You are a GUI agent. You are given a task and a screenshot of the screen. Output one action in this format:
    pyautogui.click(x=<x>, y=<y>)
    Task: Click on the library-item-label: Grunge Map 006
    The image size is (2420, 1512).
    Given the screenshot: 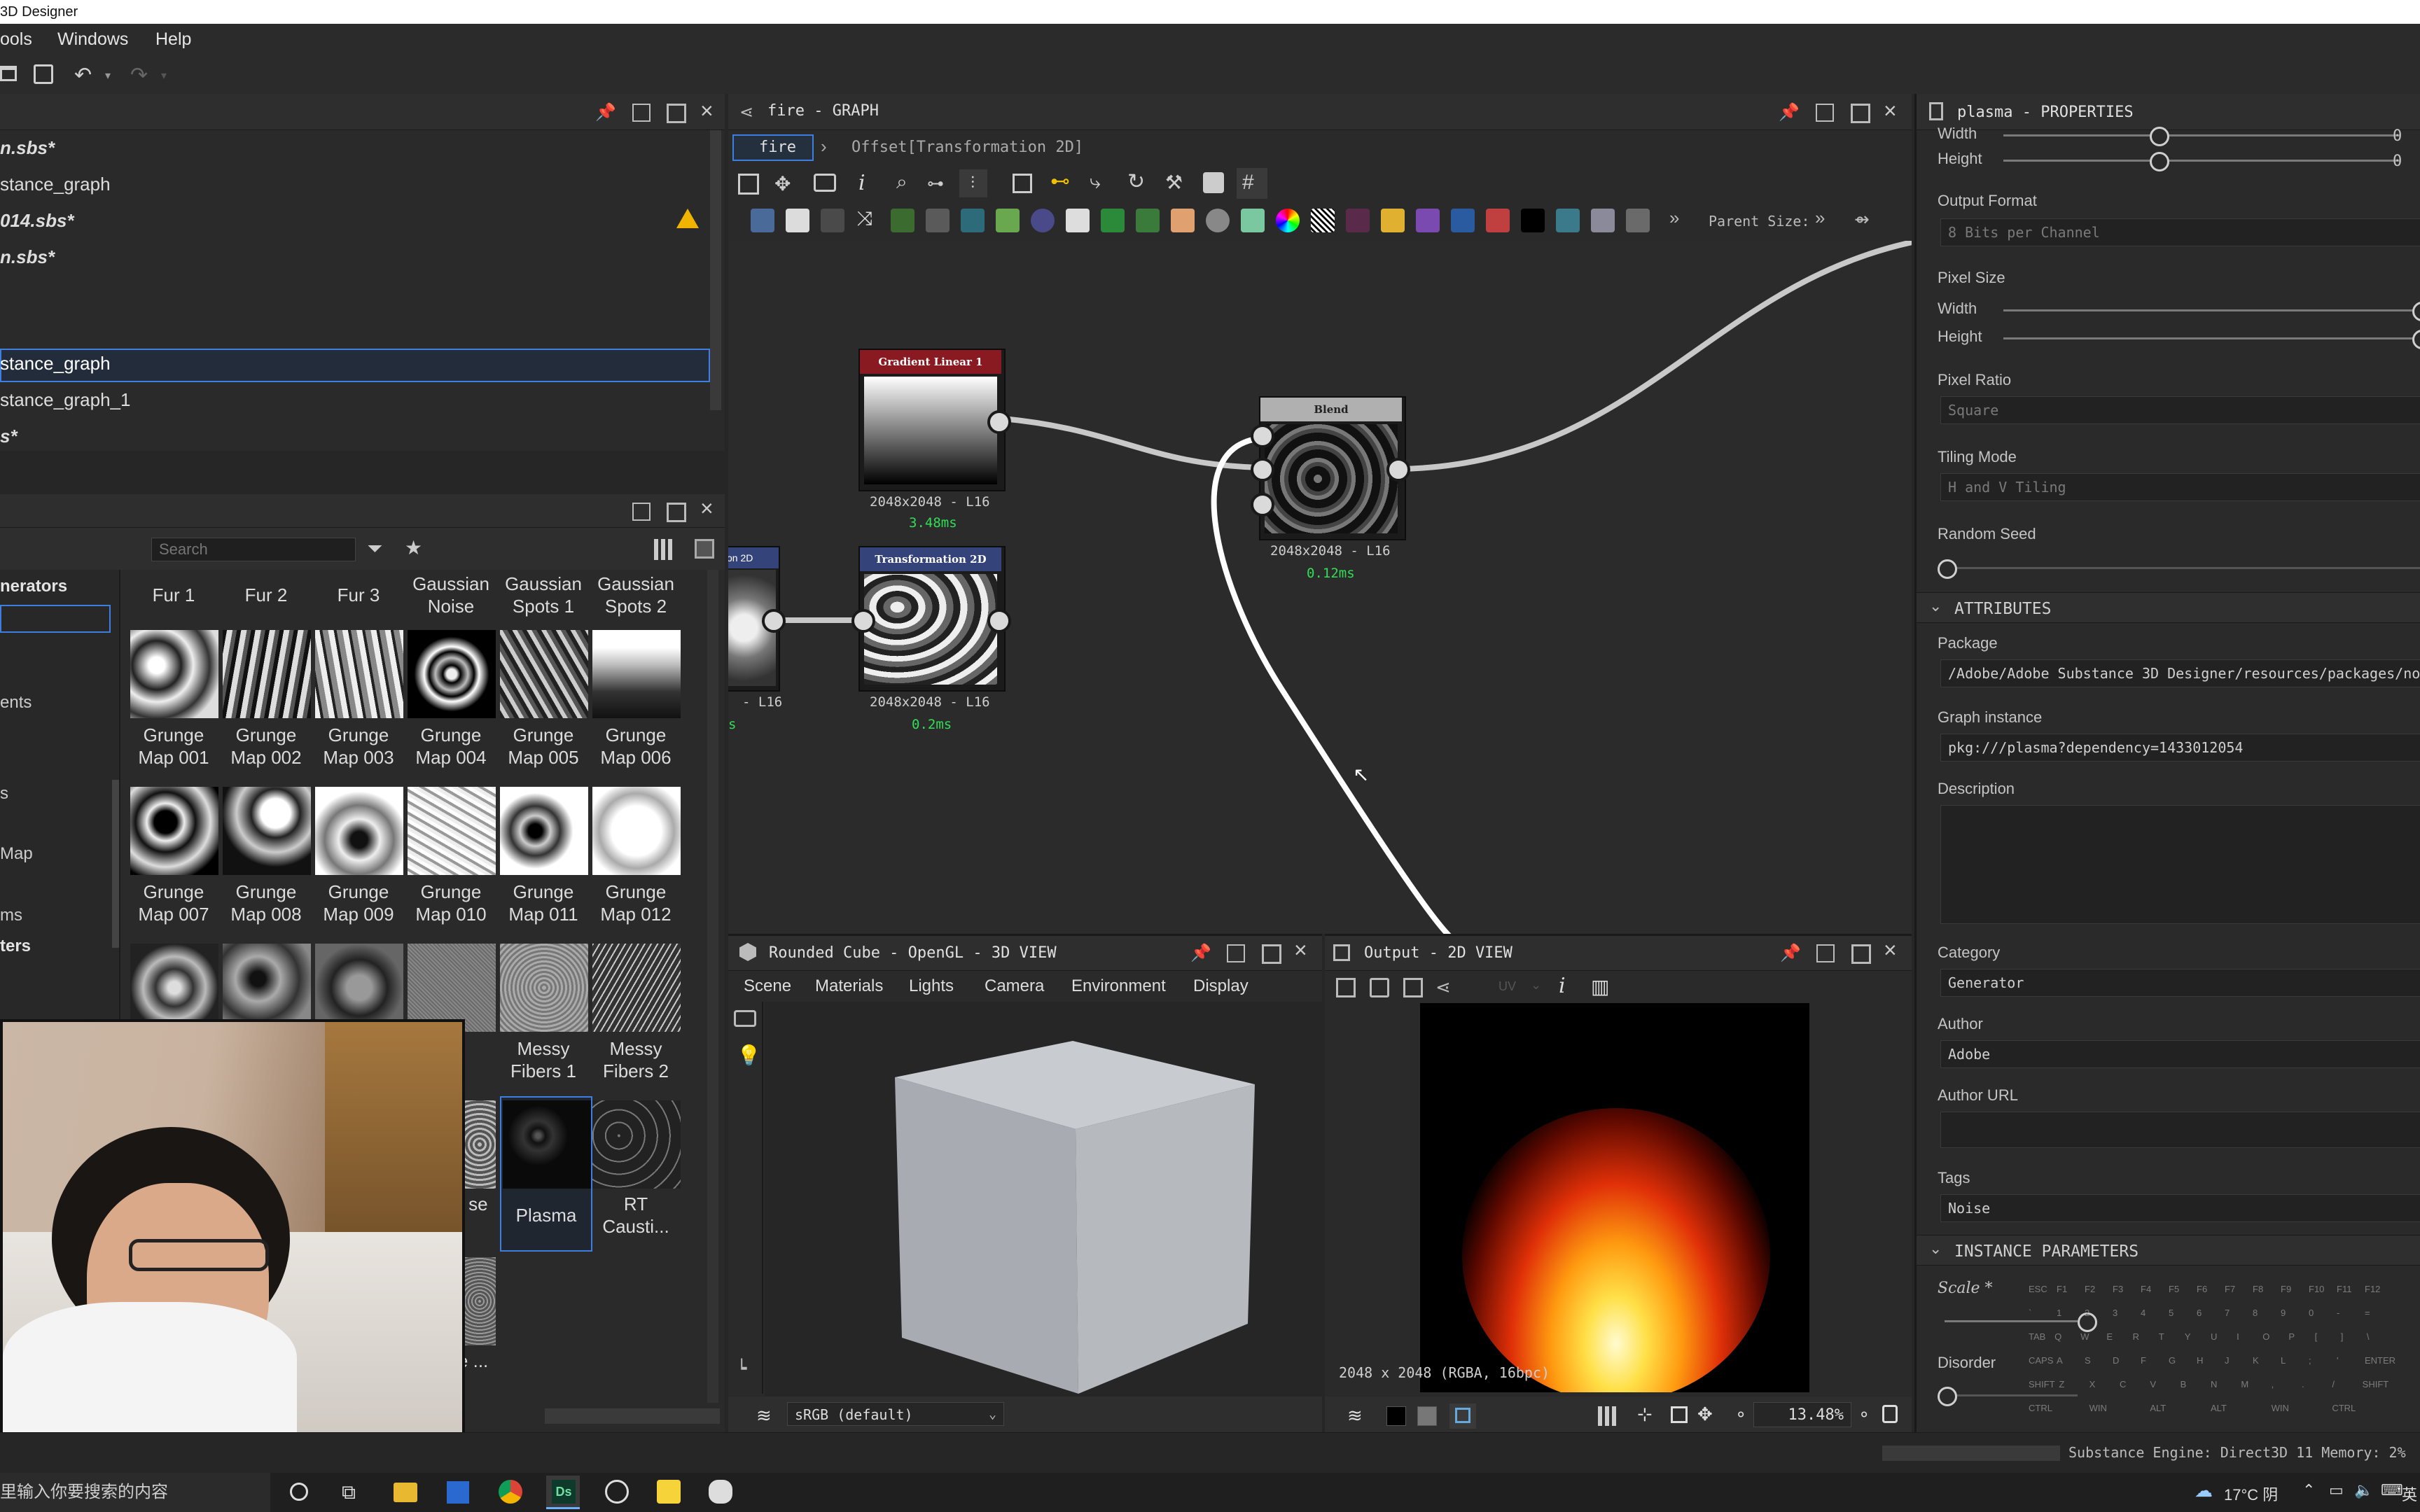 What is the action you would take?
    pyautogui.click(x=636, y=746)
    